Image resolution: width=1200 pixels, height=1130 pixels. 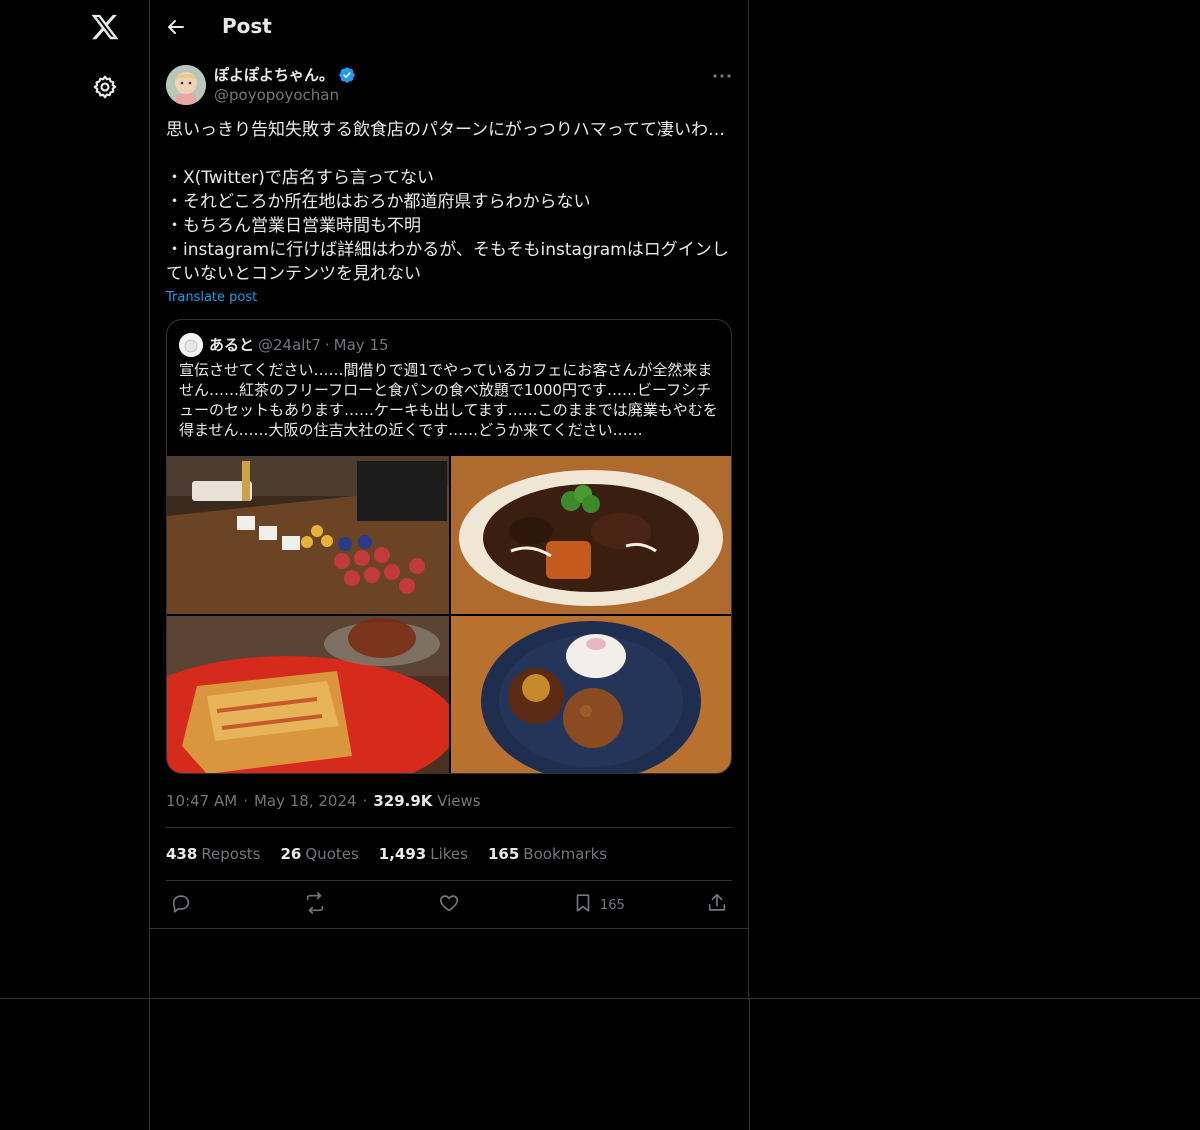 What do you see at coordinates (305, 801) in the screenshot?
I see `post-date: May 18, 2024` at bounding box center [305, 801].